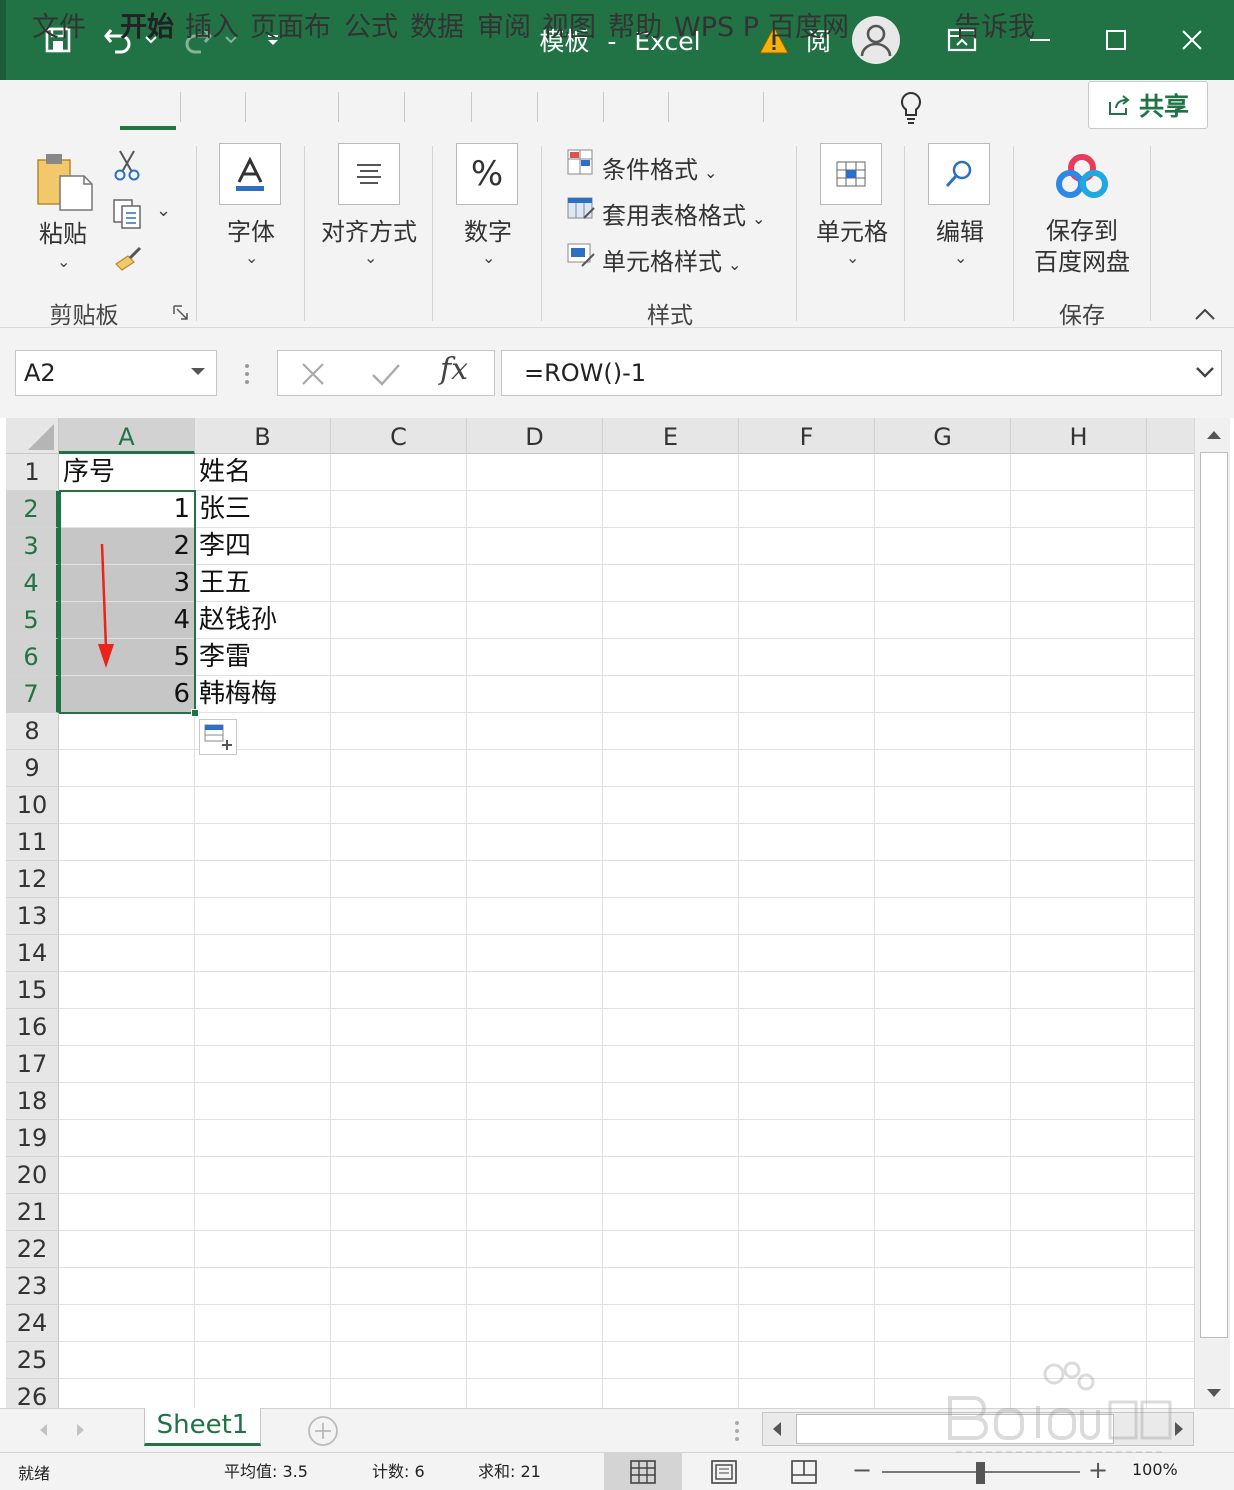 The width and height of the screenshot is (1234, 1490). What do you see at coordinates (659, 167) in the screenshot?
I see `conditional-format-button: 条件格式 ⌄` at bounding box center [659, 167].